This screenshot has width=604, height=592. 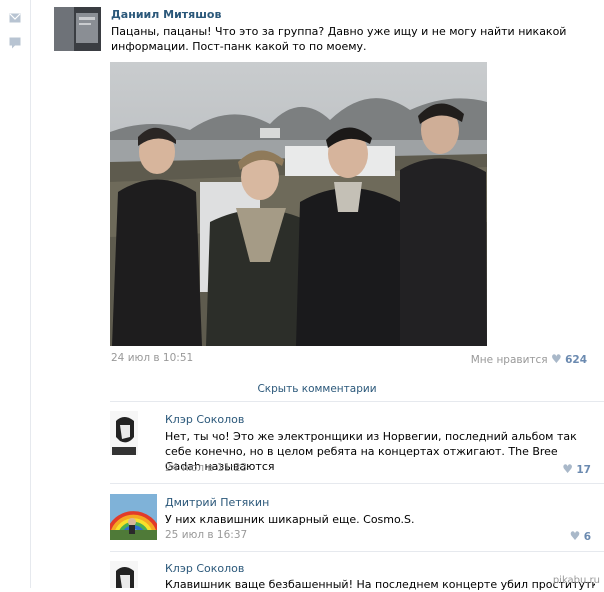 What do you see at coordinates (576, 360) in the screenshot?
I see `post-like-count: 624` at bounding box center [576, 360].